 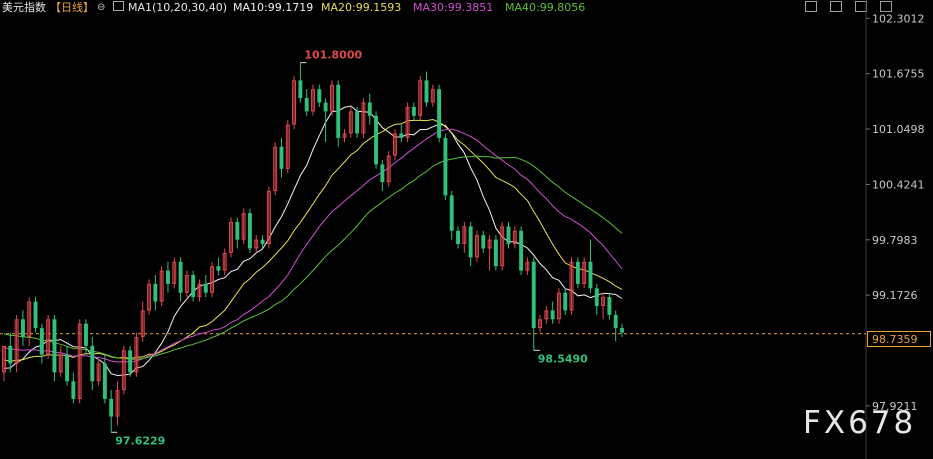 I want to click on current-price-label: 98.7359, so click(x=899, y=339).